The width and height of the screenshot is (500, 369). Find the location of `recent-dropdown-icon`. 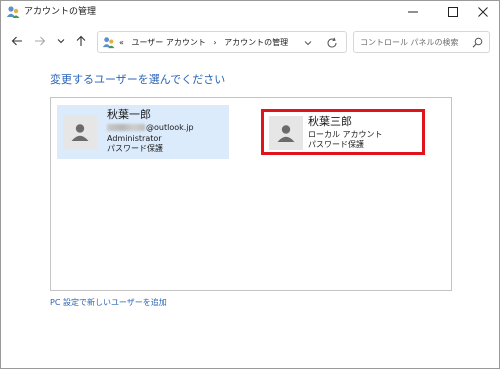

recent-dropdown-icon is located at coordinates (61, 41).